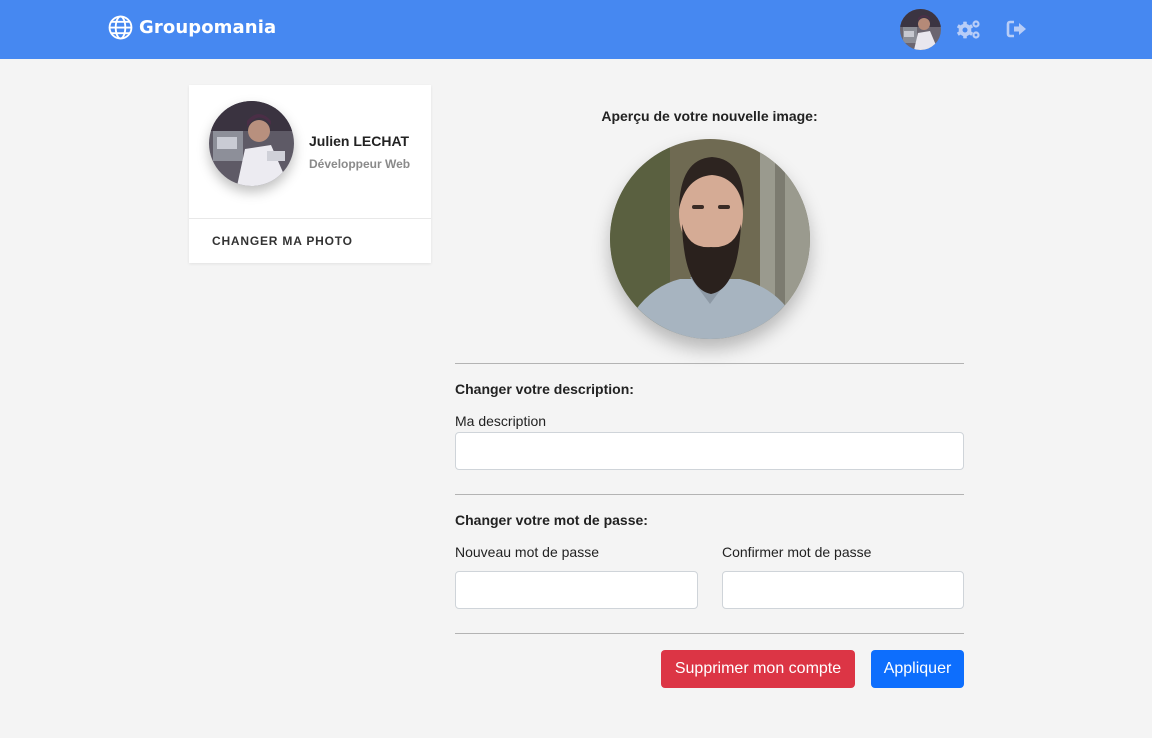 This screenshot has width=1152, height=738. What do you see at coordinates (920, 29) in the screenshot?
I see `nav-avatar` at bounding box center [920, 29].